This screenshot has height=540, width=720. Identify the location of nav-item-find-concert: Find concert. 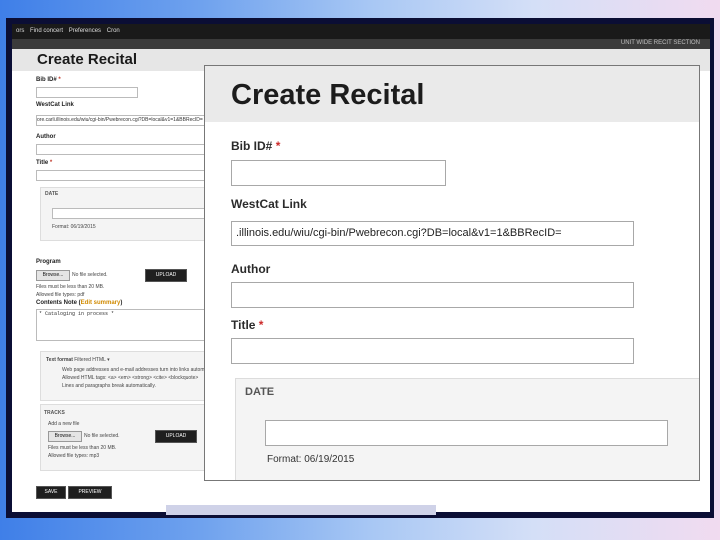
(46, 31).